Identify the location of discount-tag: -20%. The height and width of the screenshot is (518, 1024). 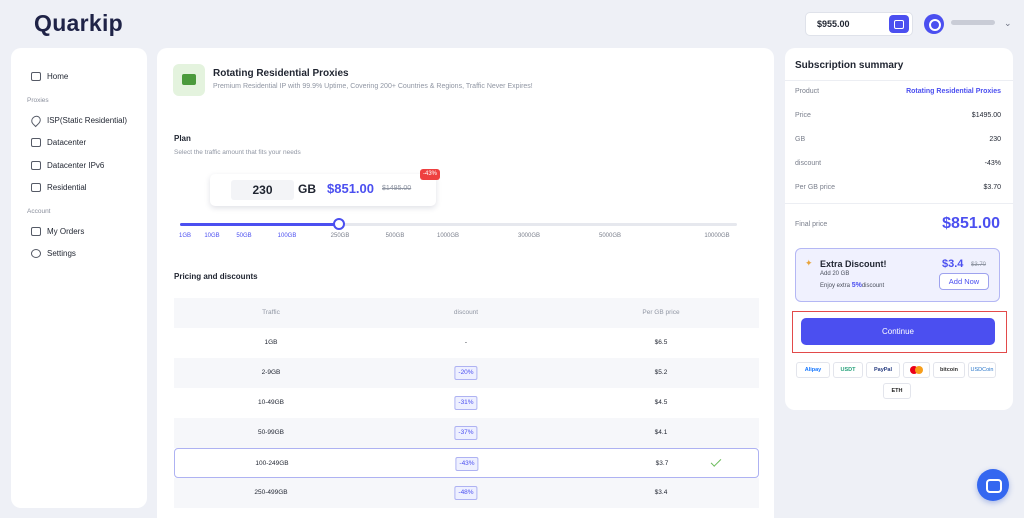
(466, 373).